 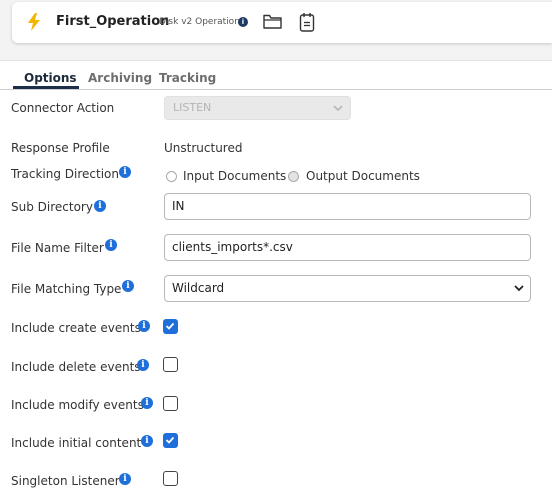 I want to click on singleton-listener-checkbox, so click(x=170, y=478).